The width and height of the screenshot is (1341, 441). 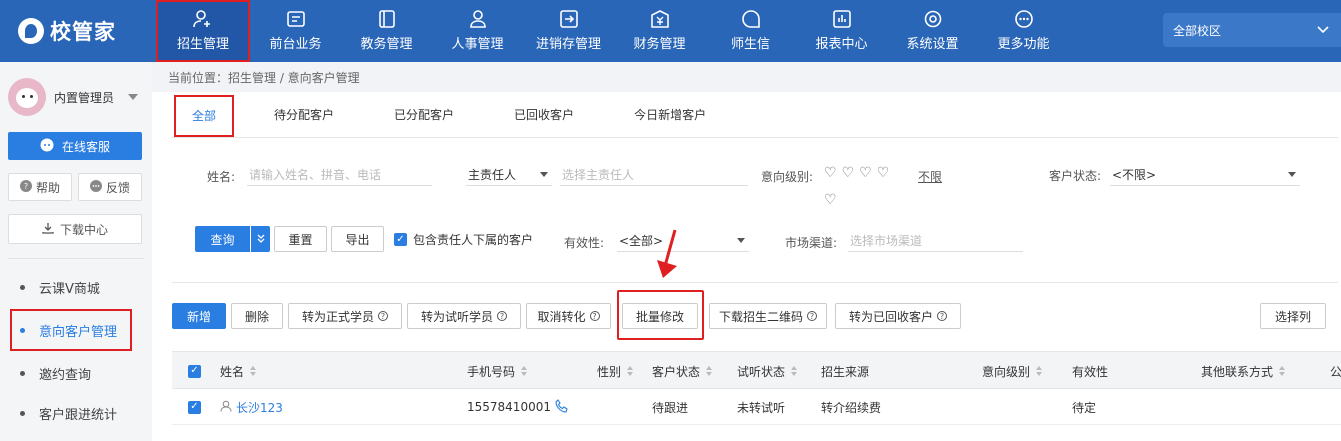 What do you see at coordinates (304, 114) in the screenshot?
I see `tab-unassigned: 待分配客户` at bounding box center [304, 114].